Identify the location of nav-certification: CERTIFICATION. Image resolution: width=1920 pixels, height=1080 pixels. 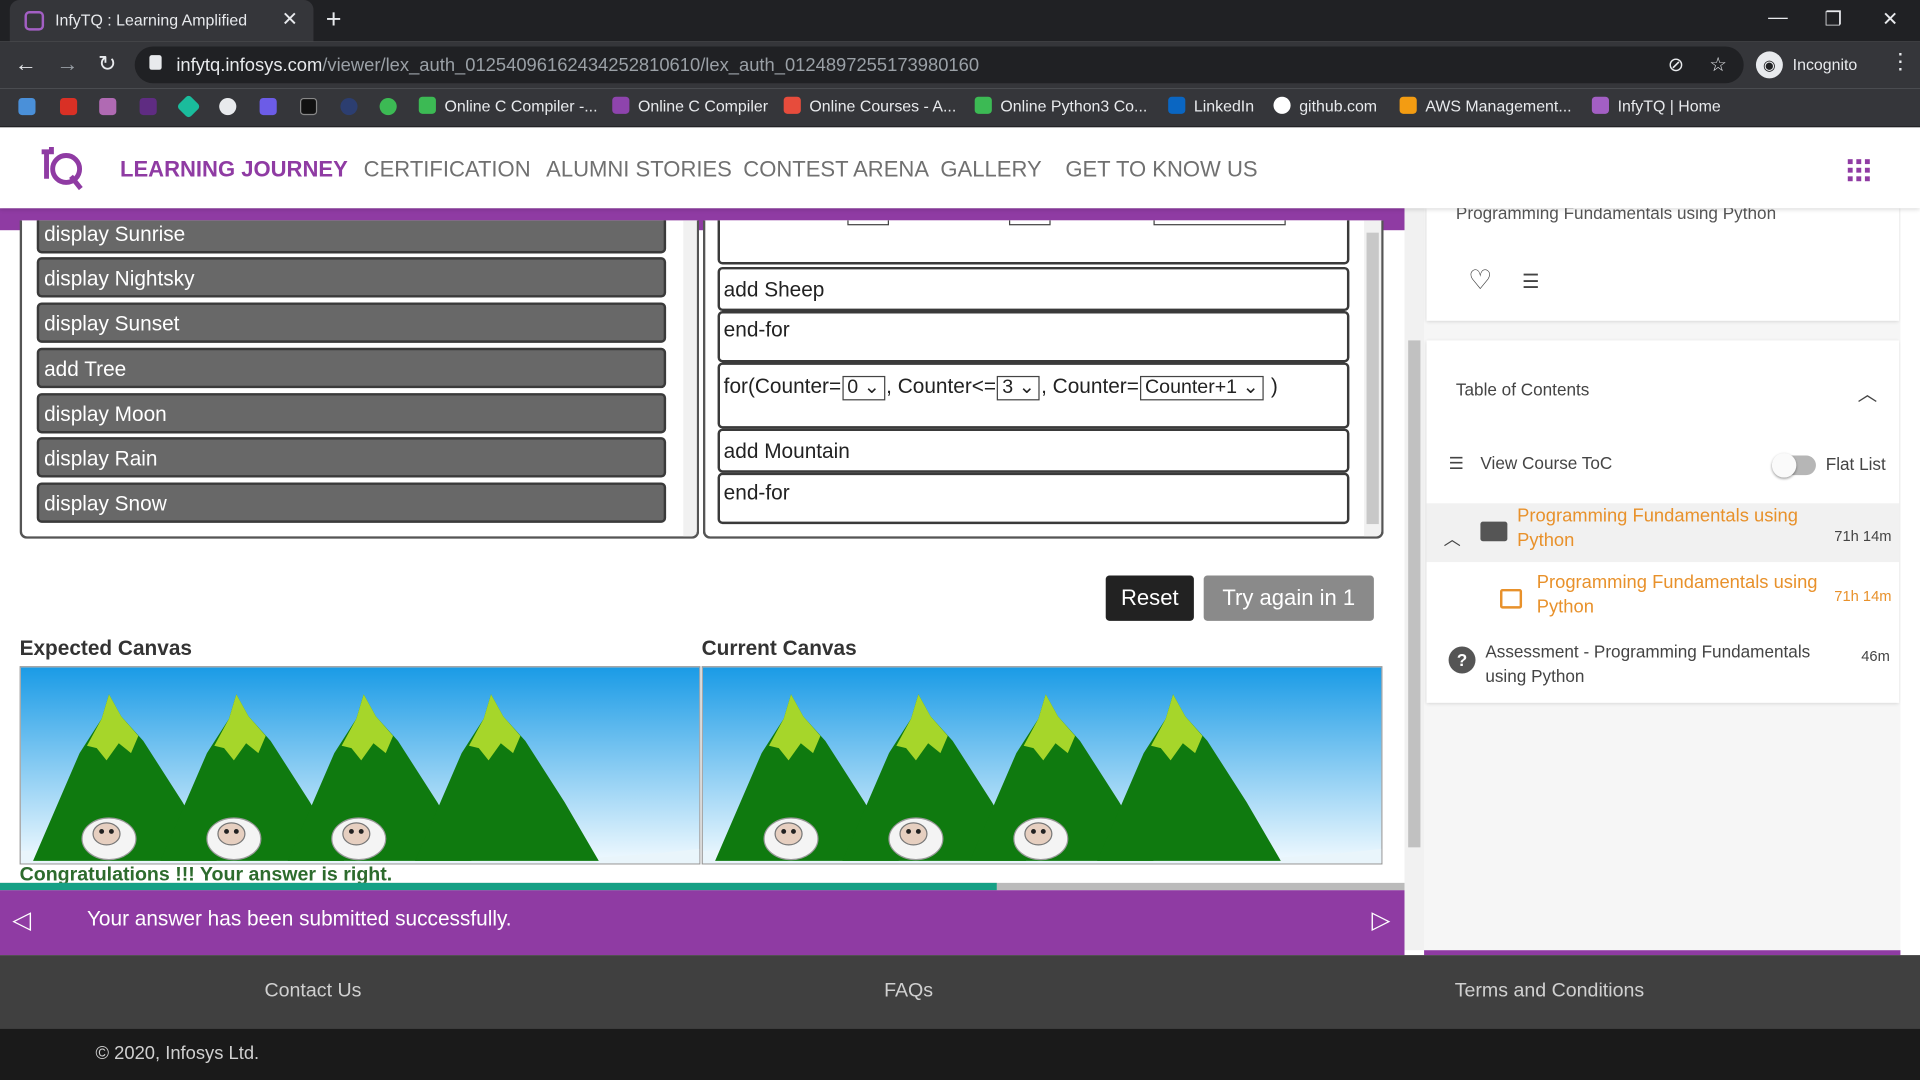
(447, 170).